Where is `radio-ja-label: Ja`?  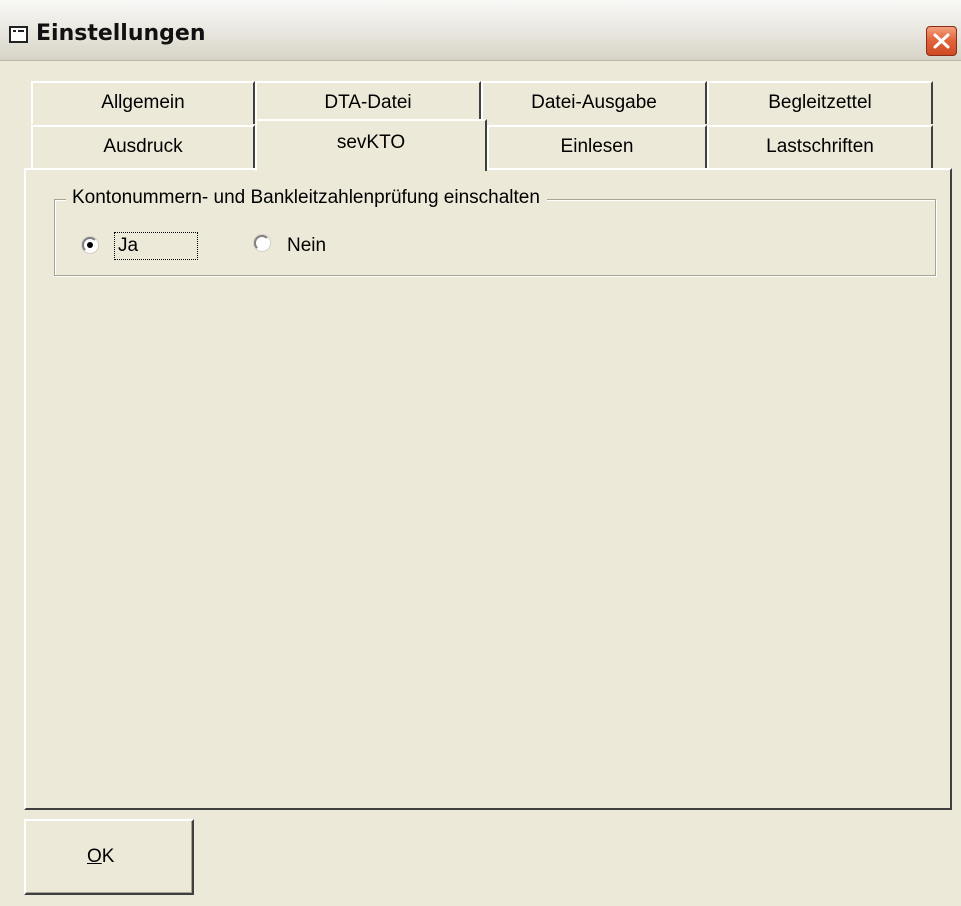
radio-ja-label: Ja is located at coordinates (156, 246).